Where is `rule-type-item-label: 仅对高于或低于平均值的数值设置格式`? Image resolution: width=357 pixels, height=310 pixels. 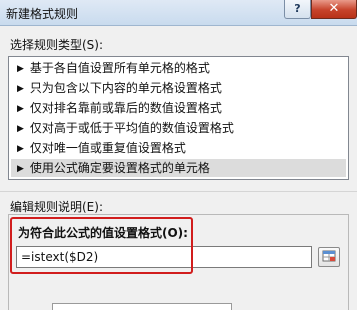
rule-type-item-label: 仅对高于或低于平均值的数值设置格式 is located at coordinates (131, 128).